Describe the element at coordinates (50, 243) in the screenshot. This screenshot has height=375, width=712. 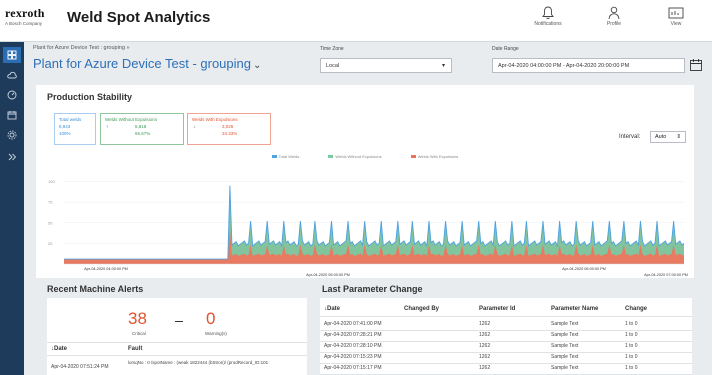
I see `y-tick-label: 25` at that location.